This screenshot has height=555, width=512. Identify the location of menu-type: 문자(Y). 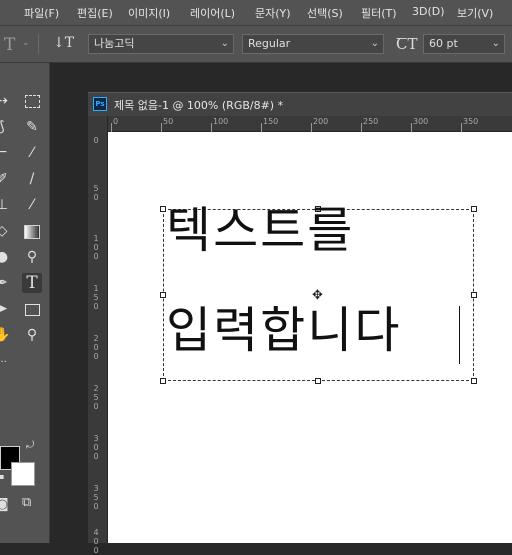
(273, 13).